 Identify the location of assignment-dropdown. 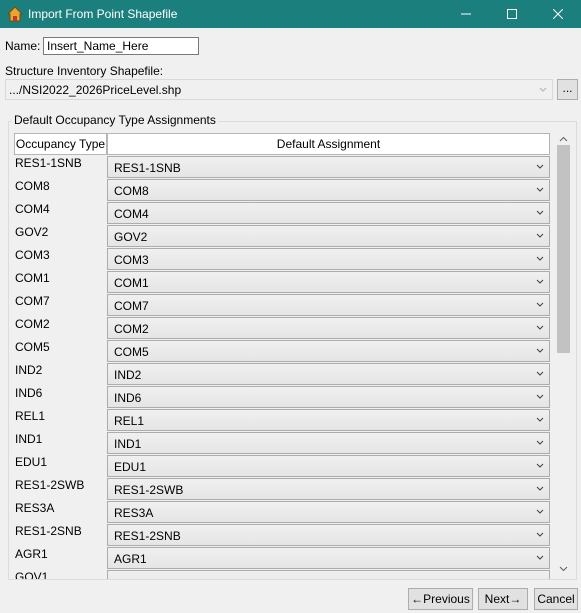
(328, 574).